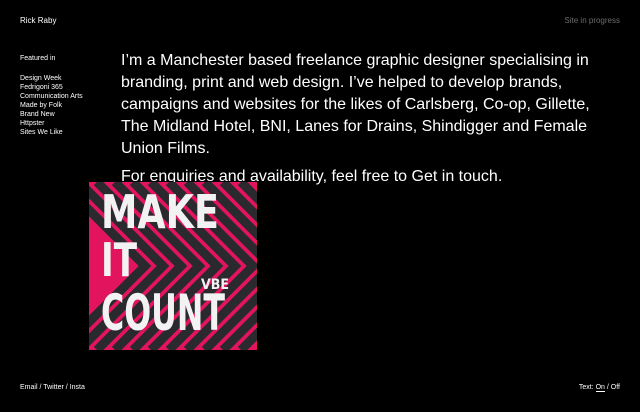 Image resolution: width=640 pixels, height=412 pixels. What do you see at coordinates (37, 114) in the screenshot?
I see `featured-link-brand-new: Brand New` at bounding box center [37, 114].